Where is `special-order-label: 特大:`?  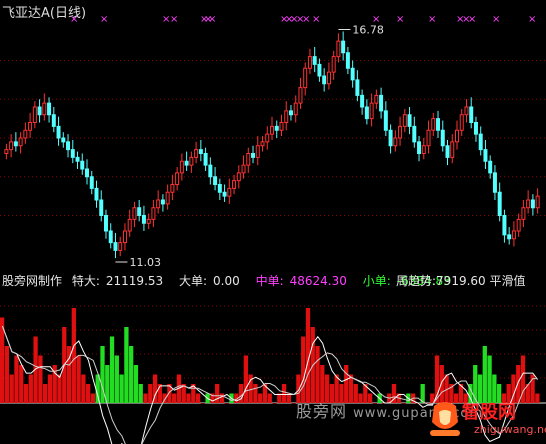 special-order-label: 特大: is located at coordinates (85, 281).